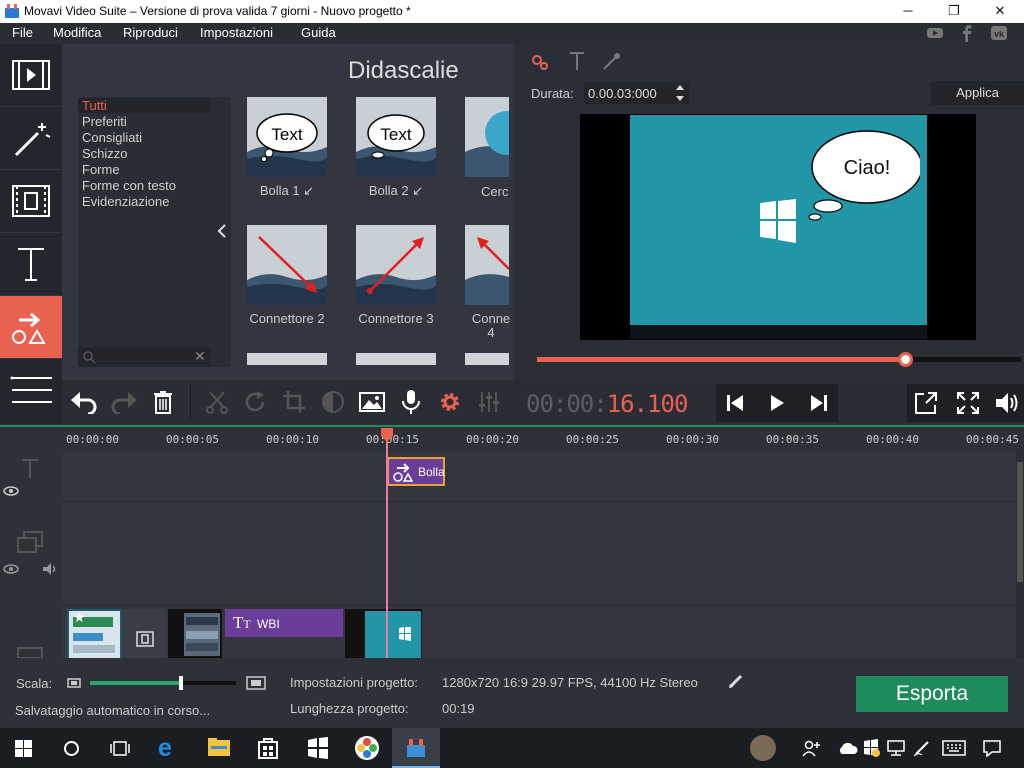 The height and width of the screenshot is (768, 1024). Describe the element at coordinates (268, 748) in the screenshot. I see `store-icon` at that location.